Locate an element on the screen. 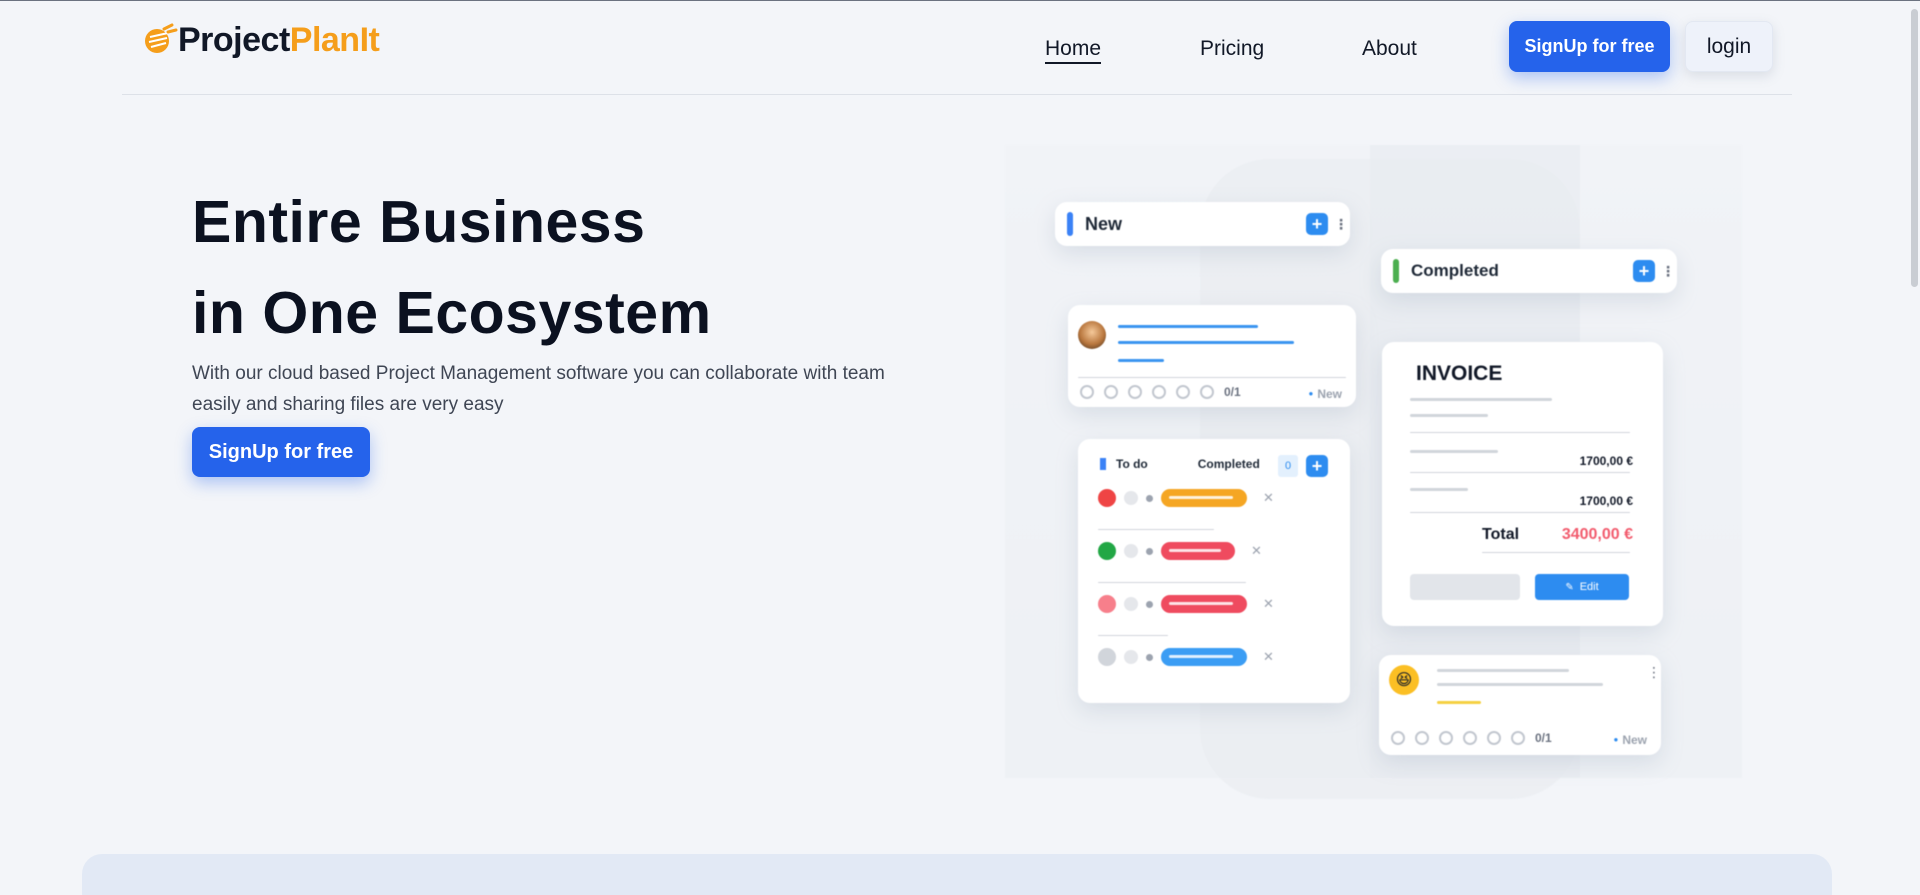  hero-title: Entire Business in One Ecosystem is located at coordinates (542, 268).